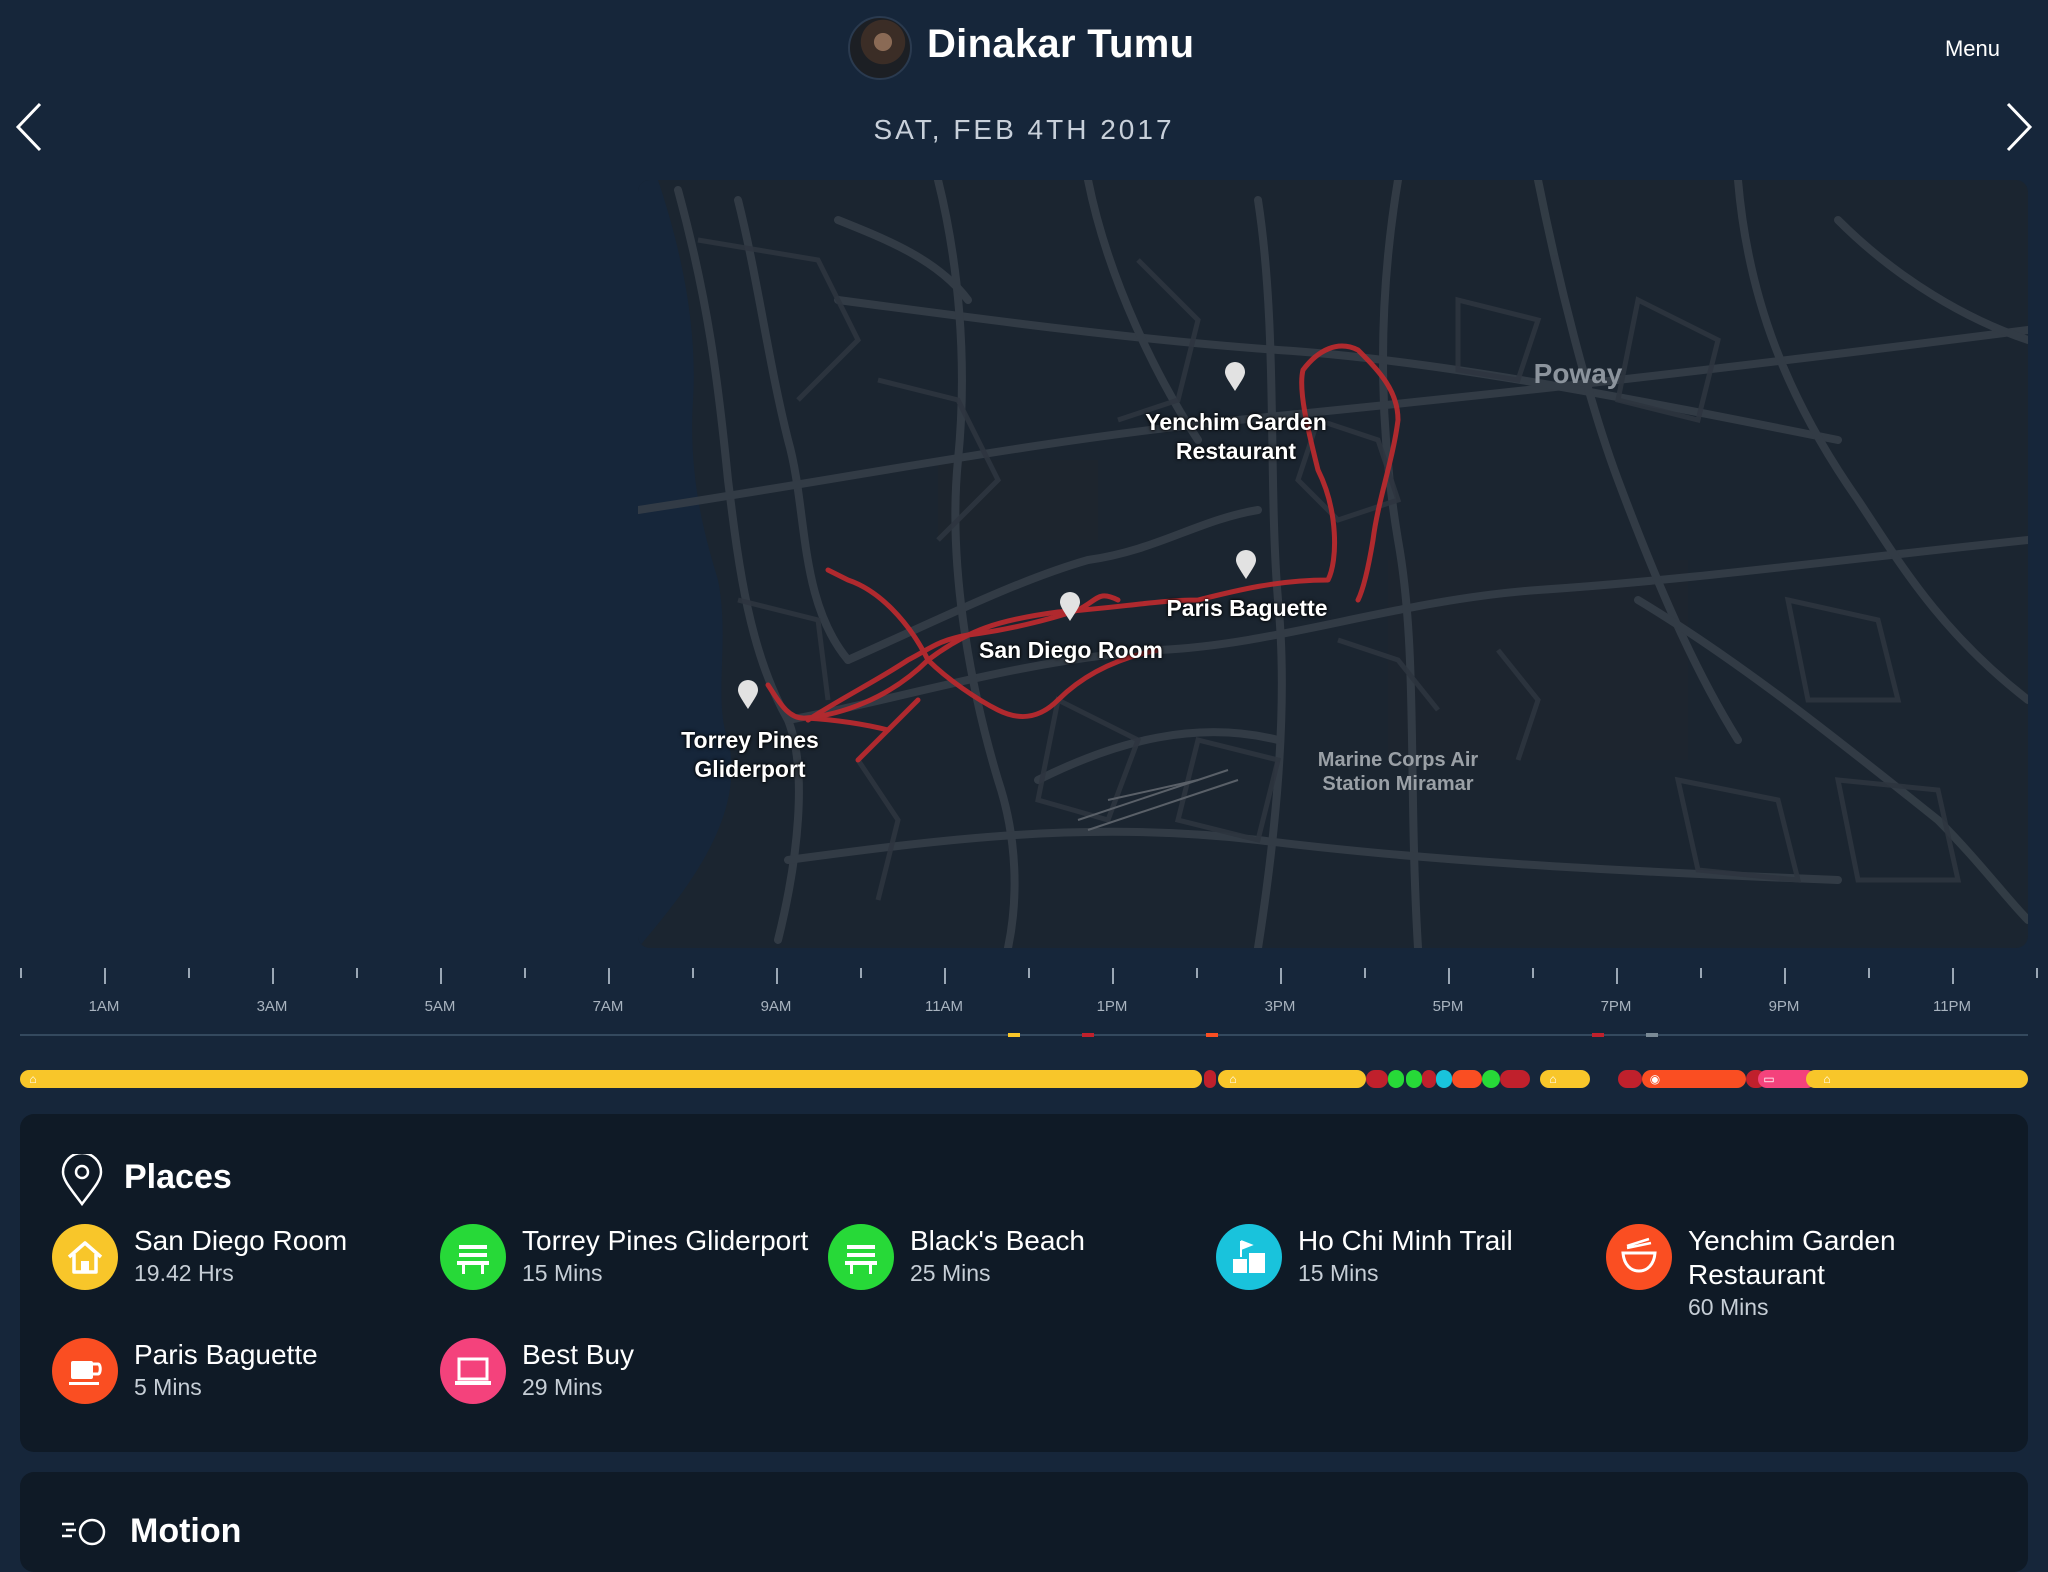 This screenshot has width=2048, height=1572. Describe the element at coordinates (1236, 436) in the screenshot. I see `map-label-yenchim-garden: Yenchim Garden Restaurant` at that location.